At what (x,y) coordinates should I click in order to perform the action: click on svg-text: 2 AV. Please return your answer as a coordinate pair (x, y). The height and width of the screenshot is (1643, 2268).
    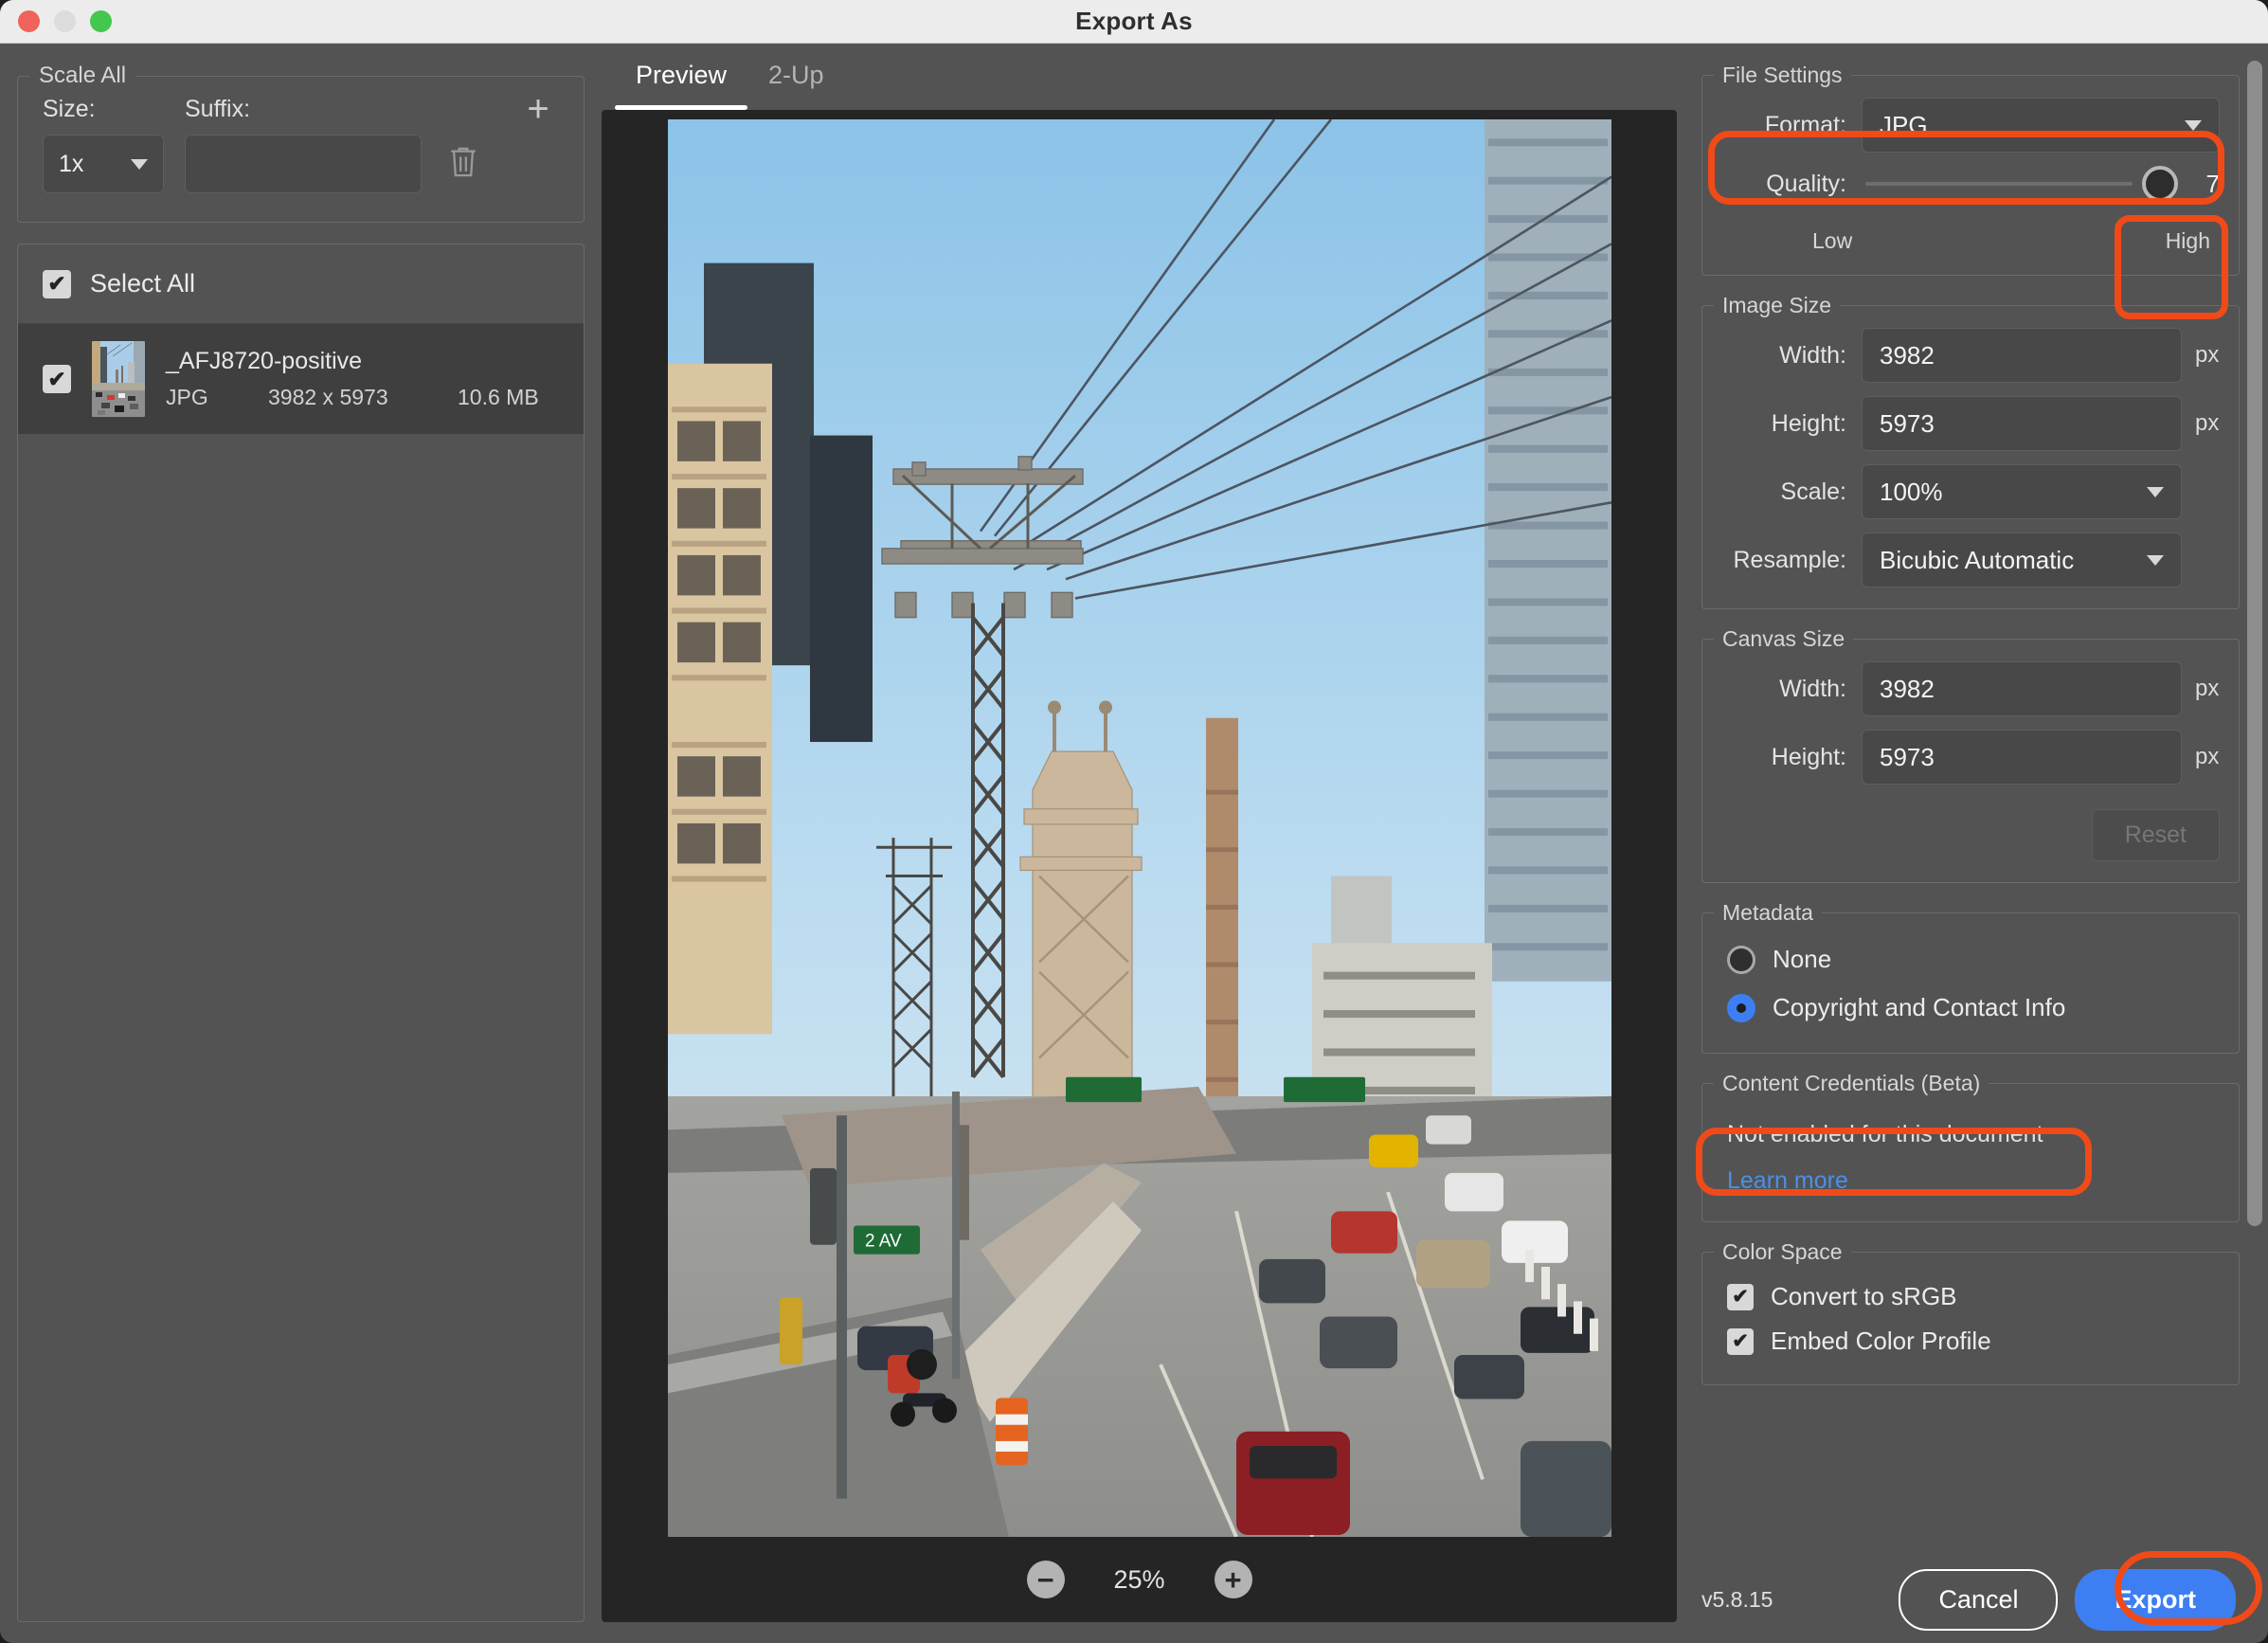
    Looking at the image, I should click on (883, 1242).